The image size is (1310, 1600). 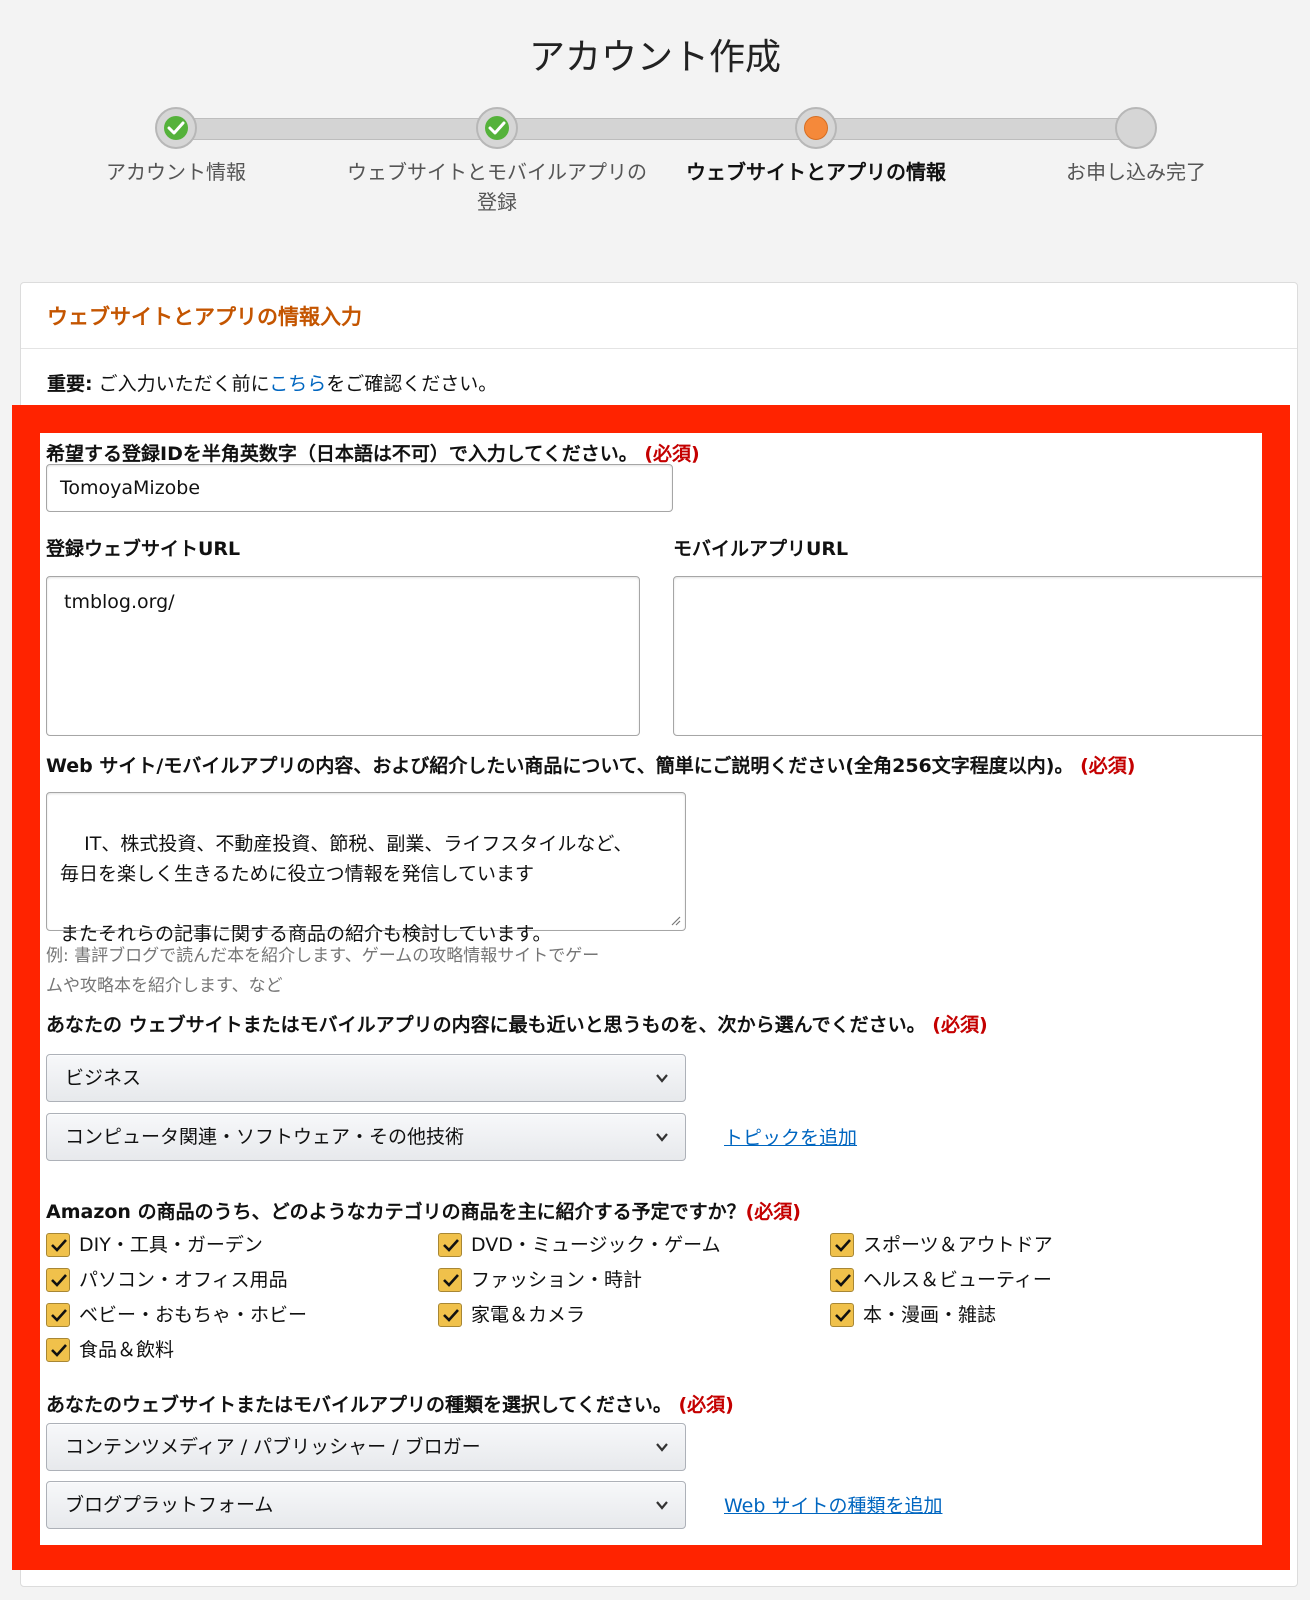 What do you see at coordinates (967, 656) in the screenshot?
I see `mobile-url-input` at bounding box center [967, 656].